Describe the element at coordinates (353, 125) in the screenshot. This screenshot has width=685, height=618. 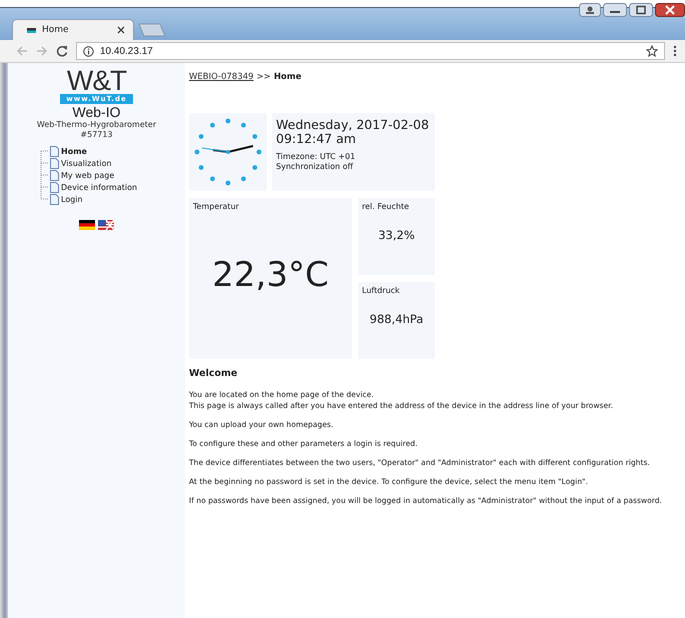
I see `date-text: Wednesday, 2017-02-08` at that location.